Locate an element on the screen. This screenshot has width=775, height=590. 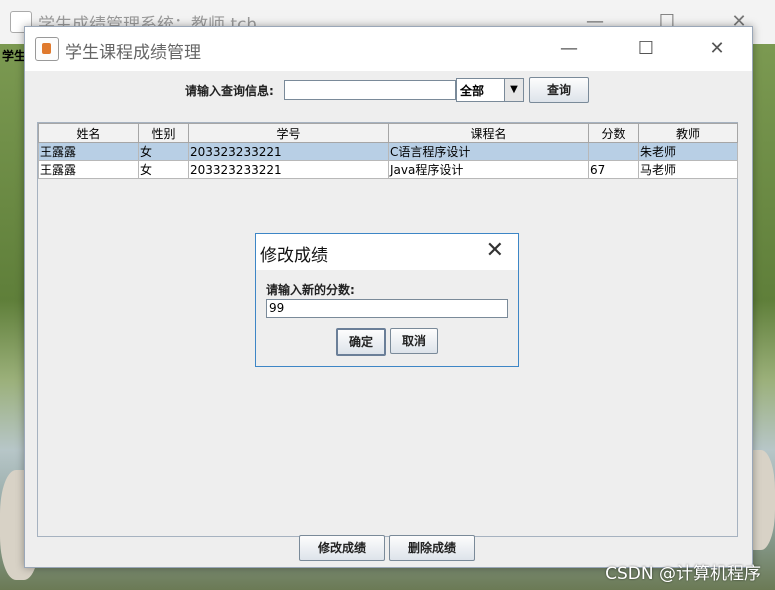
column-header-gender: 性别 is located at coordinates (163, 133).